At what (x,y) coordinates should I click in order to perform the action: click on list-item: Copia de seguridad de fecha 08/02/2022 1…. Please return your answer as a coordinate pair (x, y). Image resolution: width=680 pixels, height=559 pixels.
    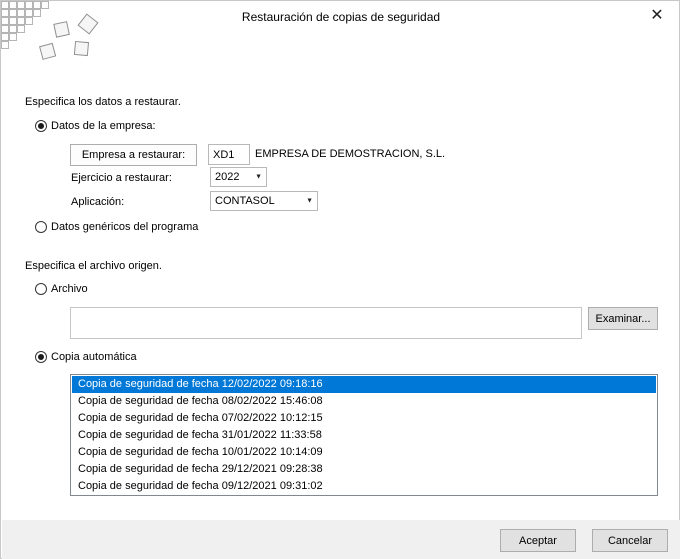
    Looking at the image, I should click on (364, 401).